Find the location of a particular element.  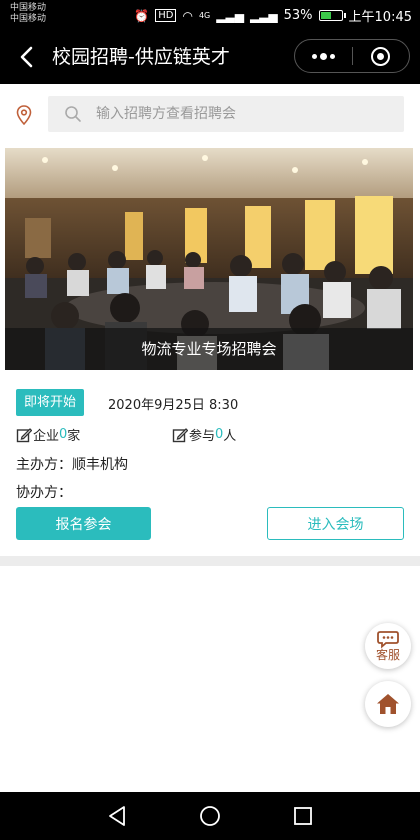

participants-number: 0 is located at coordinates (219, 434).